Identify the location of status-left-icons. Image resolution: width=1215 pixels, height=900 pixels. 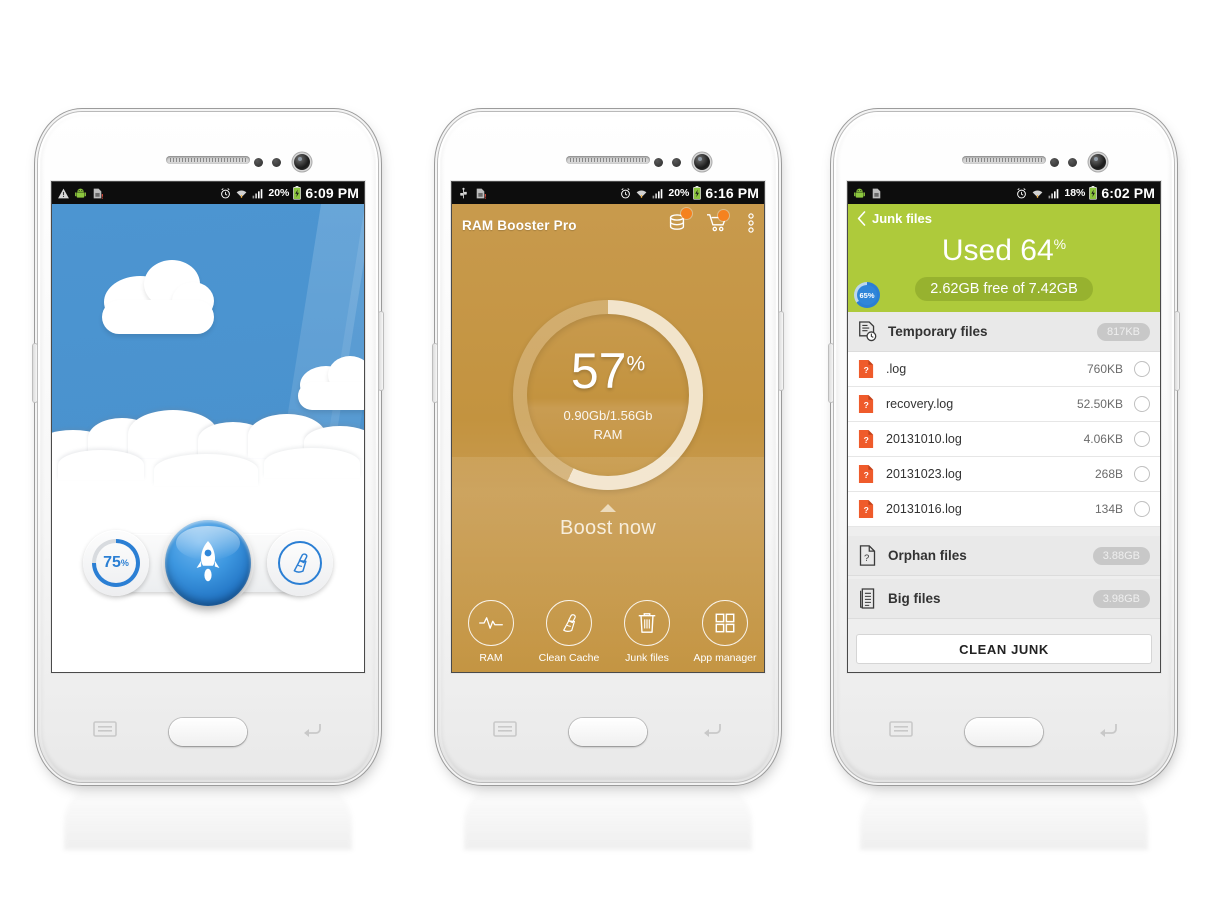
(80, 193).